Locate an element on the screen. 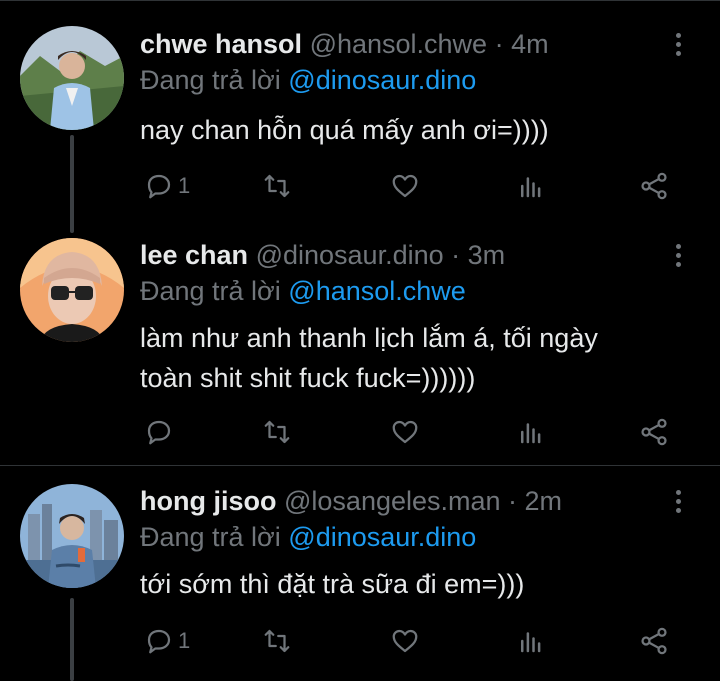  author-handle: @hansol.chwe is located at coordinates (399, 44).